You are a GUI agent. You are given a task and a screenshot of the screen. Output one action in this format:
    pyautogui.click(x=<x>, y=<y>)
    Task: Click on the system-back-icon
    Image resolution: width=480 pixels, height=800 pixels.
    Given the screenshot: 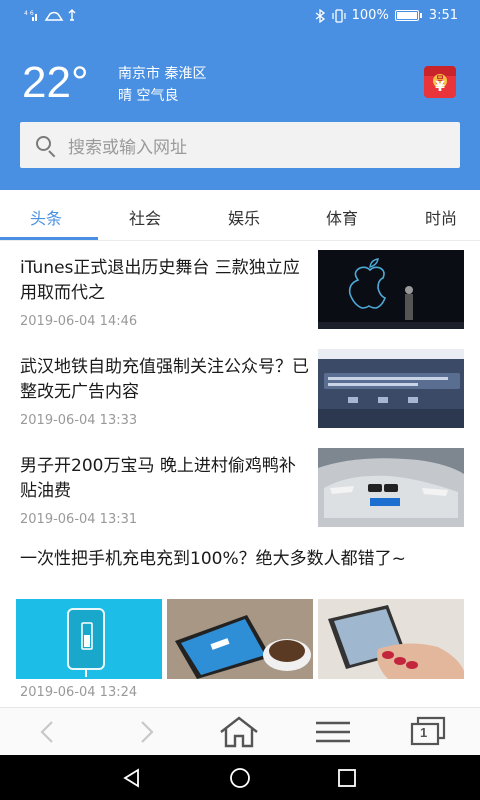 What is the action you would take?
    pyautogui.click(x=132, y=778)
    